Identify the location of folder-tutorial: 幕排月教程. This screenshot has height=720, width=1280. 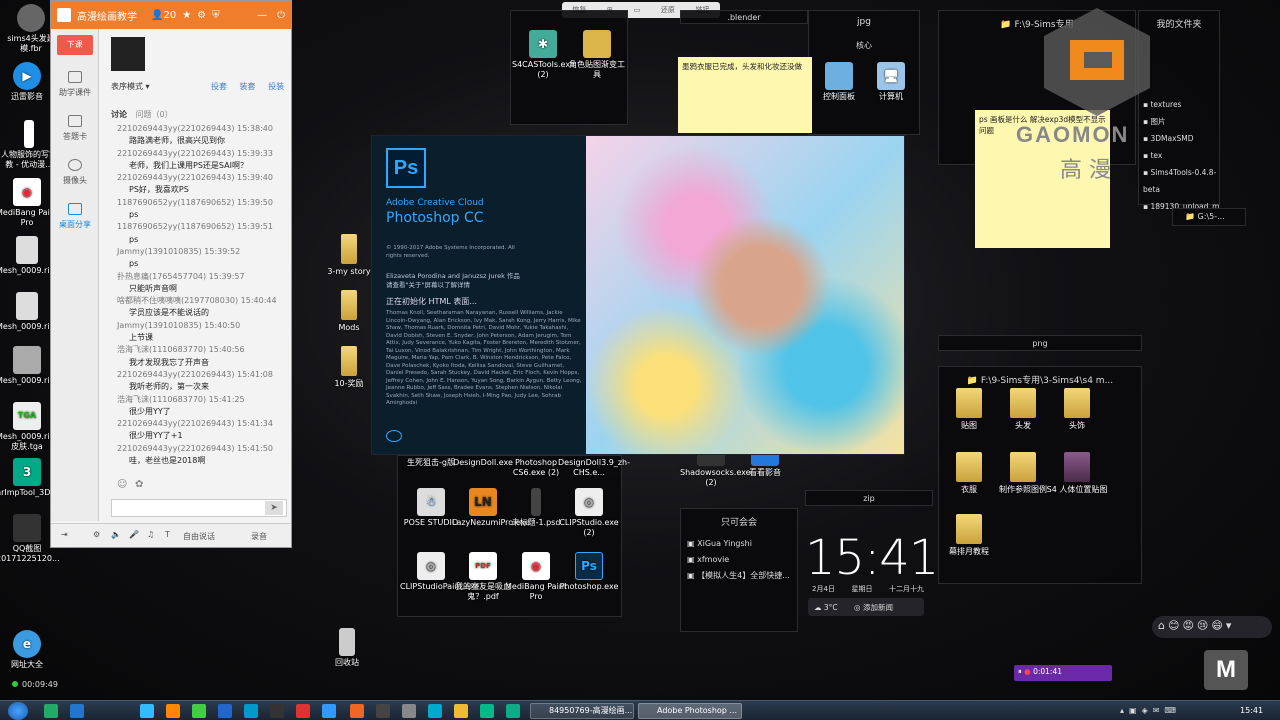
(969, 535).